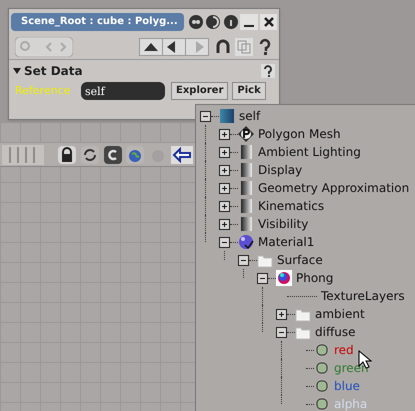 The width and height of the screenshot is (415, 411). I want to click on tree-item: Polygon Mesh, so click(299, 134).